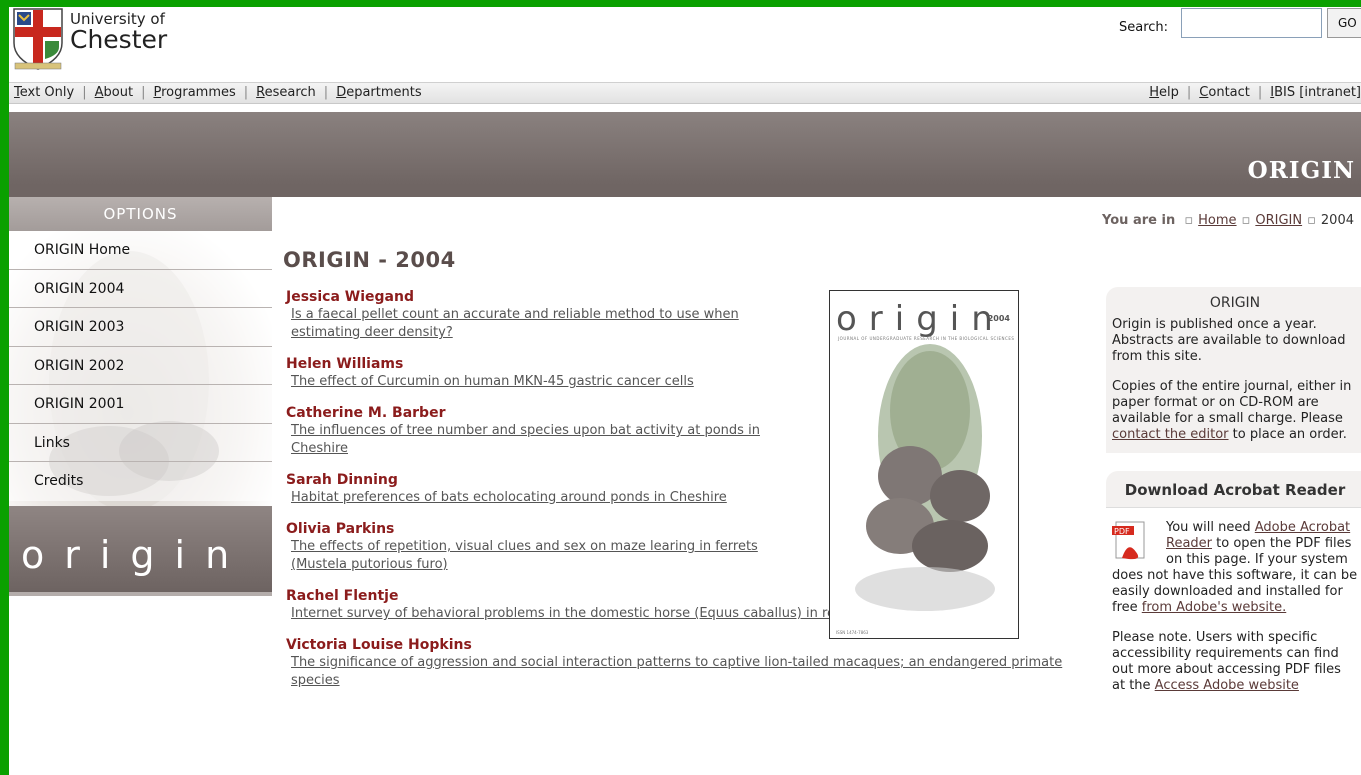  Describe the element at coordinates (1170, 434) in the screenshot. I see `contact-editor-link: contact the editor` at that location.